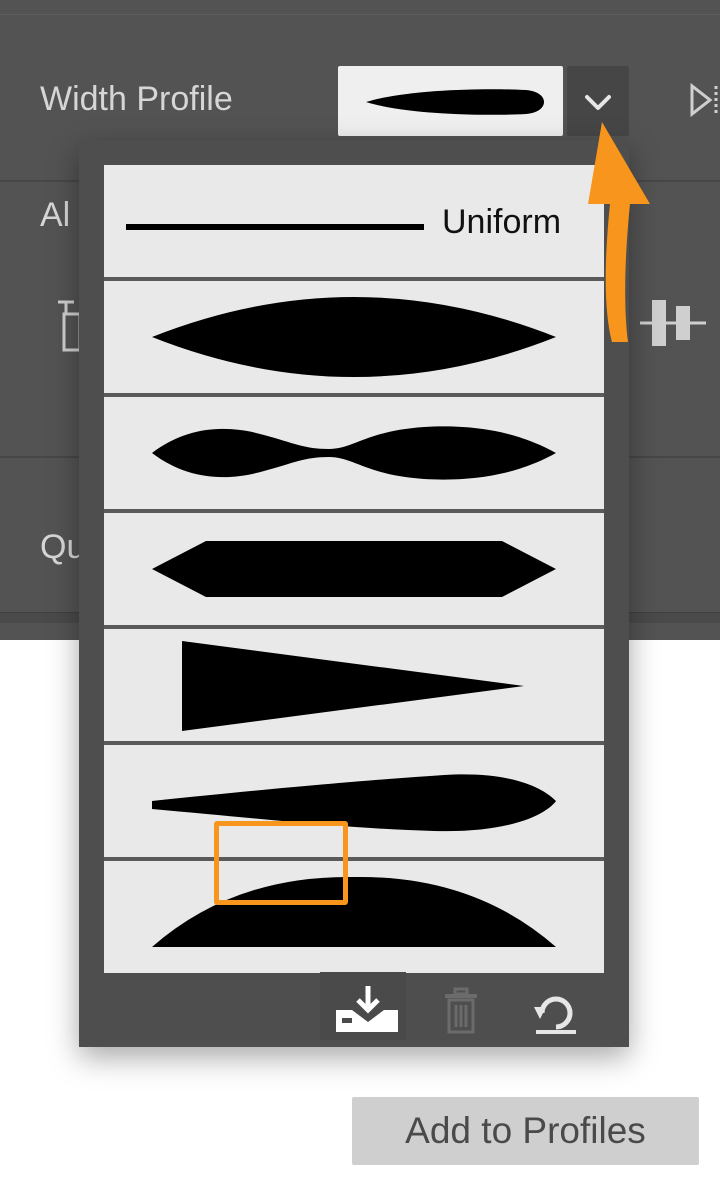  I want to click on profile-item-lens, so click(354, 337).